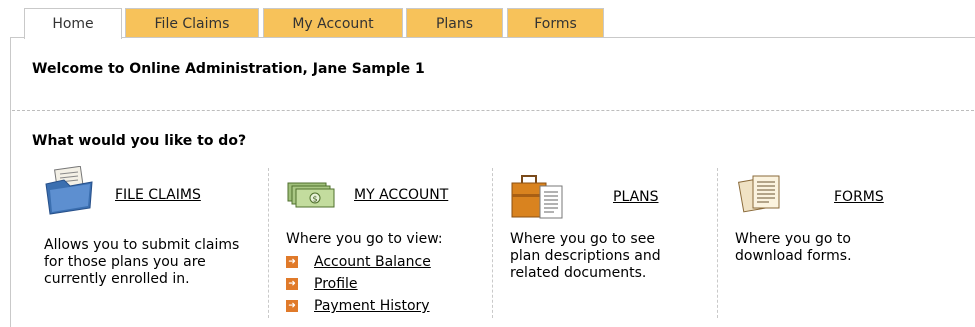 This screenshot has height=327, width=975. What do you see at coordinates (333, 23) in the screenshot?
I see `tab-my-account: My Account` at bounding box center [333, 23].